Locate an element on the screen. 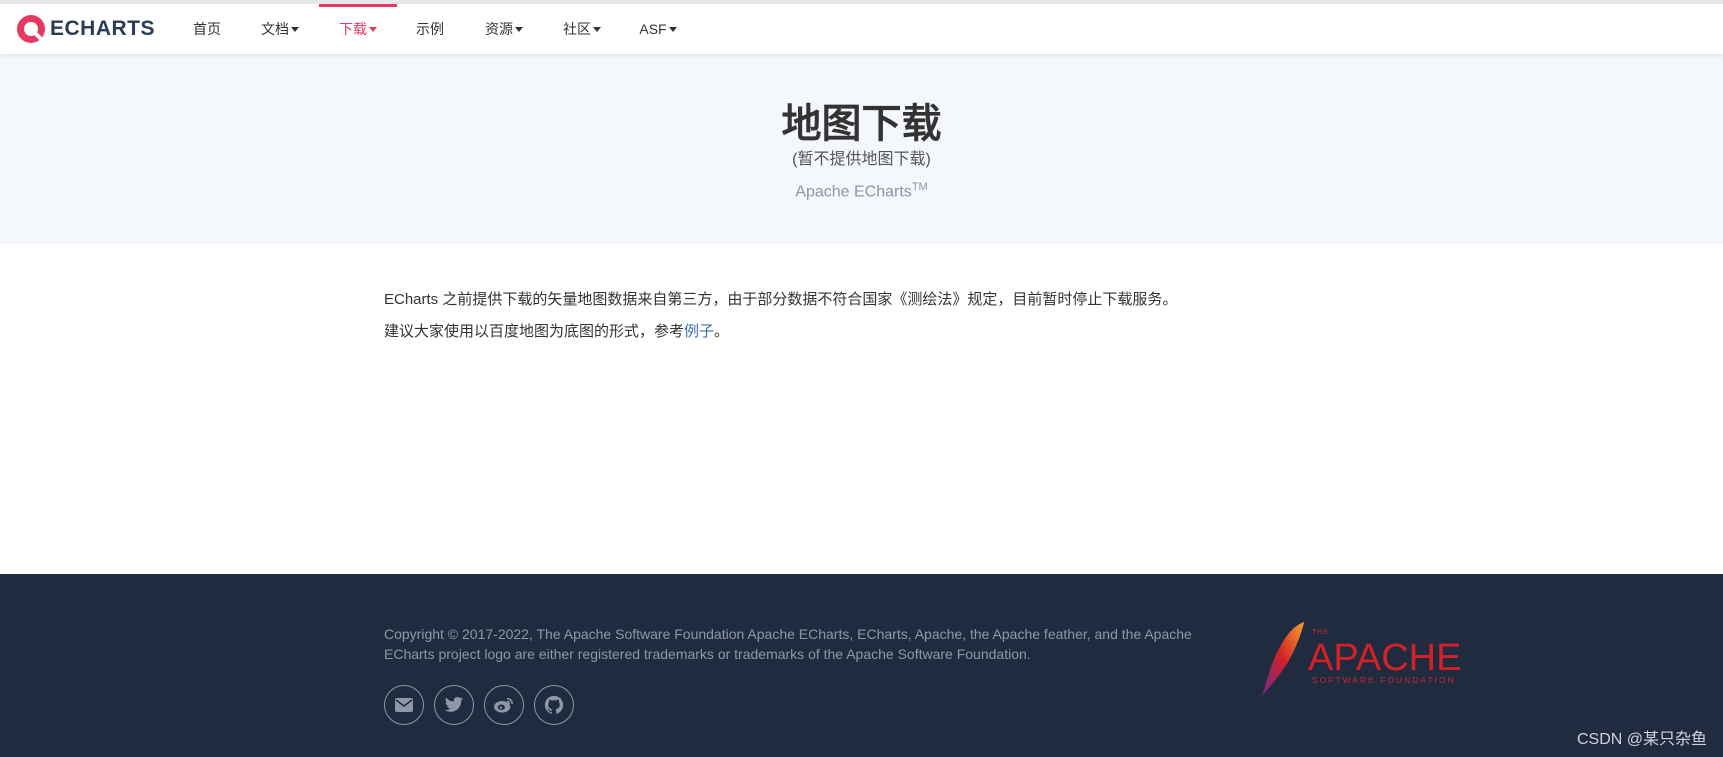 Image resolution: width=1723 pixels, height=757 pixels. weibo-icon is located at coordinates (503, 705).